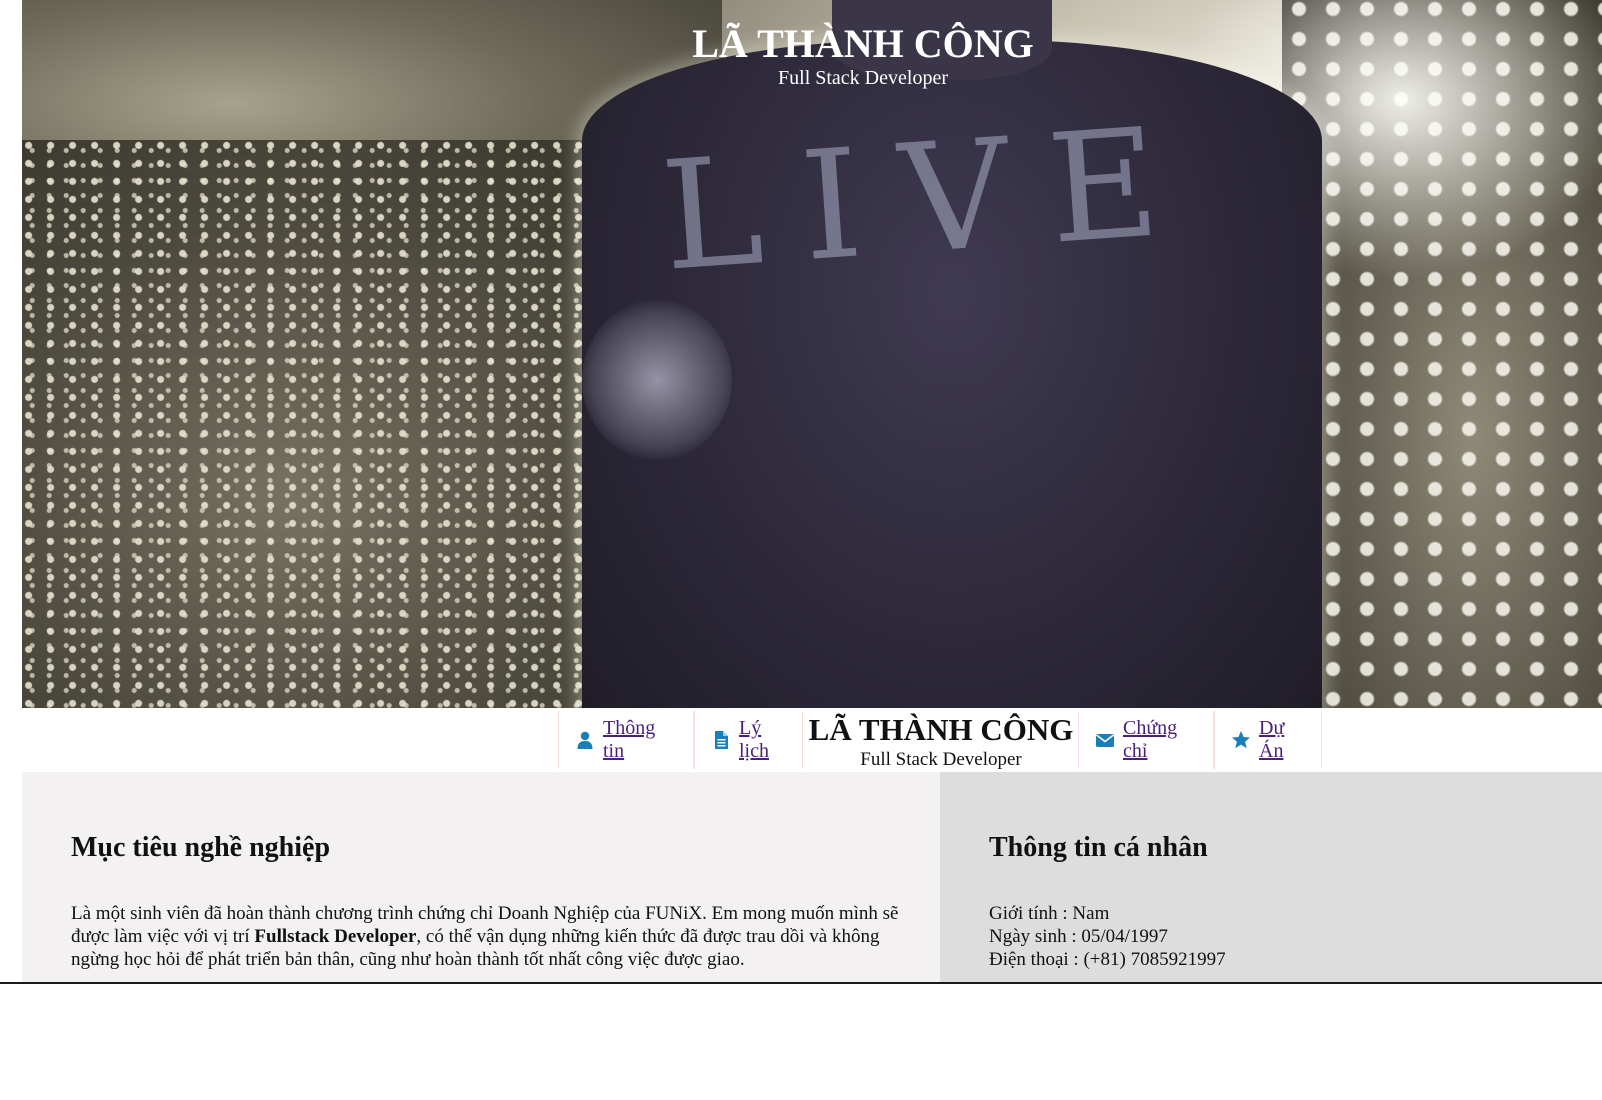  What do you see at coordinates (863, 43) in the screenshot?
I see `hero-name: LÃ THÀNH CÔNG` at bounding box center [863, 43].